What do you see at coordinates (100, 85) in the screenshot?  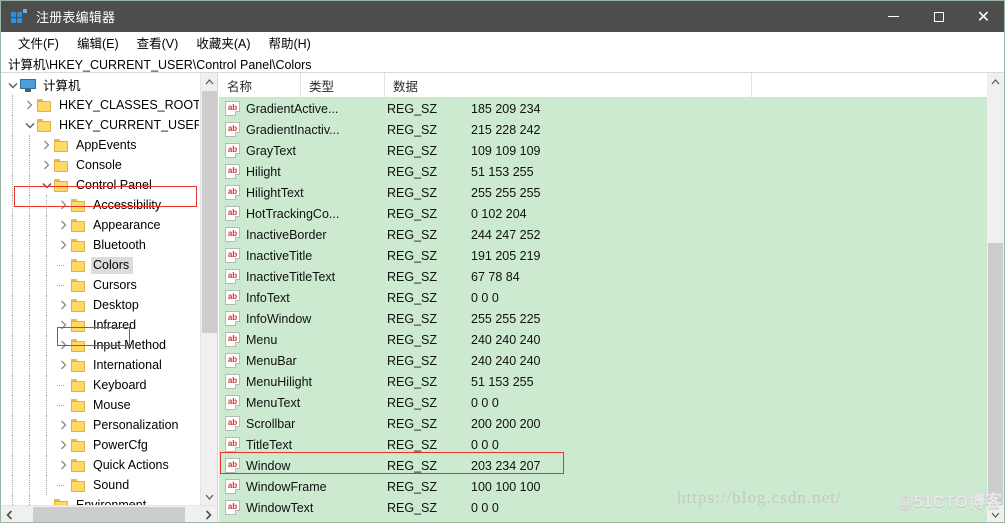 I see `tree-item-: 计算机` at bounding box center [100, 85].